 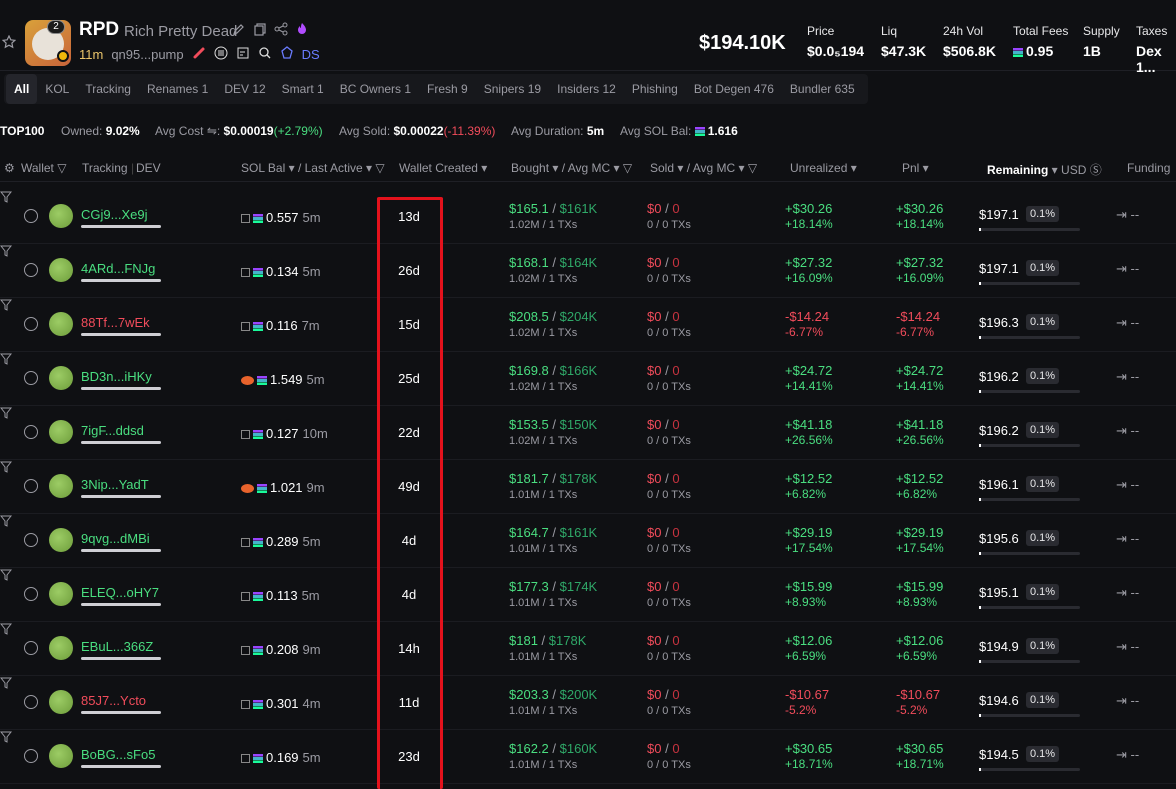 I want to click on col-pnl: Pnl ▾, so click(x=915, y=168).